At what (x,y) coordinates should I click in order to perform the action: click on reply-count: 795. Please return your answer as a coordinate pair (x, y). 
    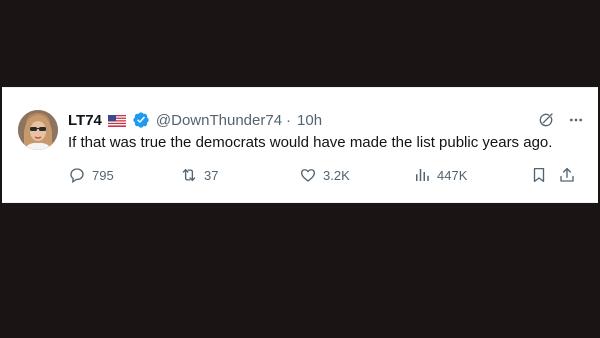
    Looking at the image, I should click on (103, 175).